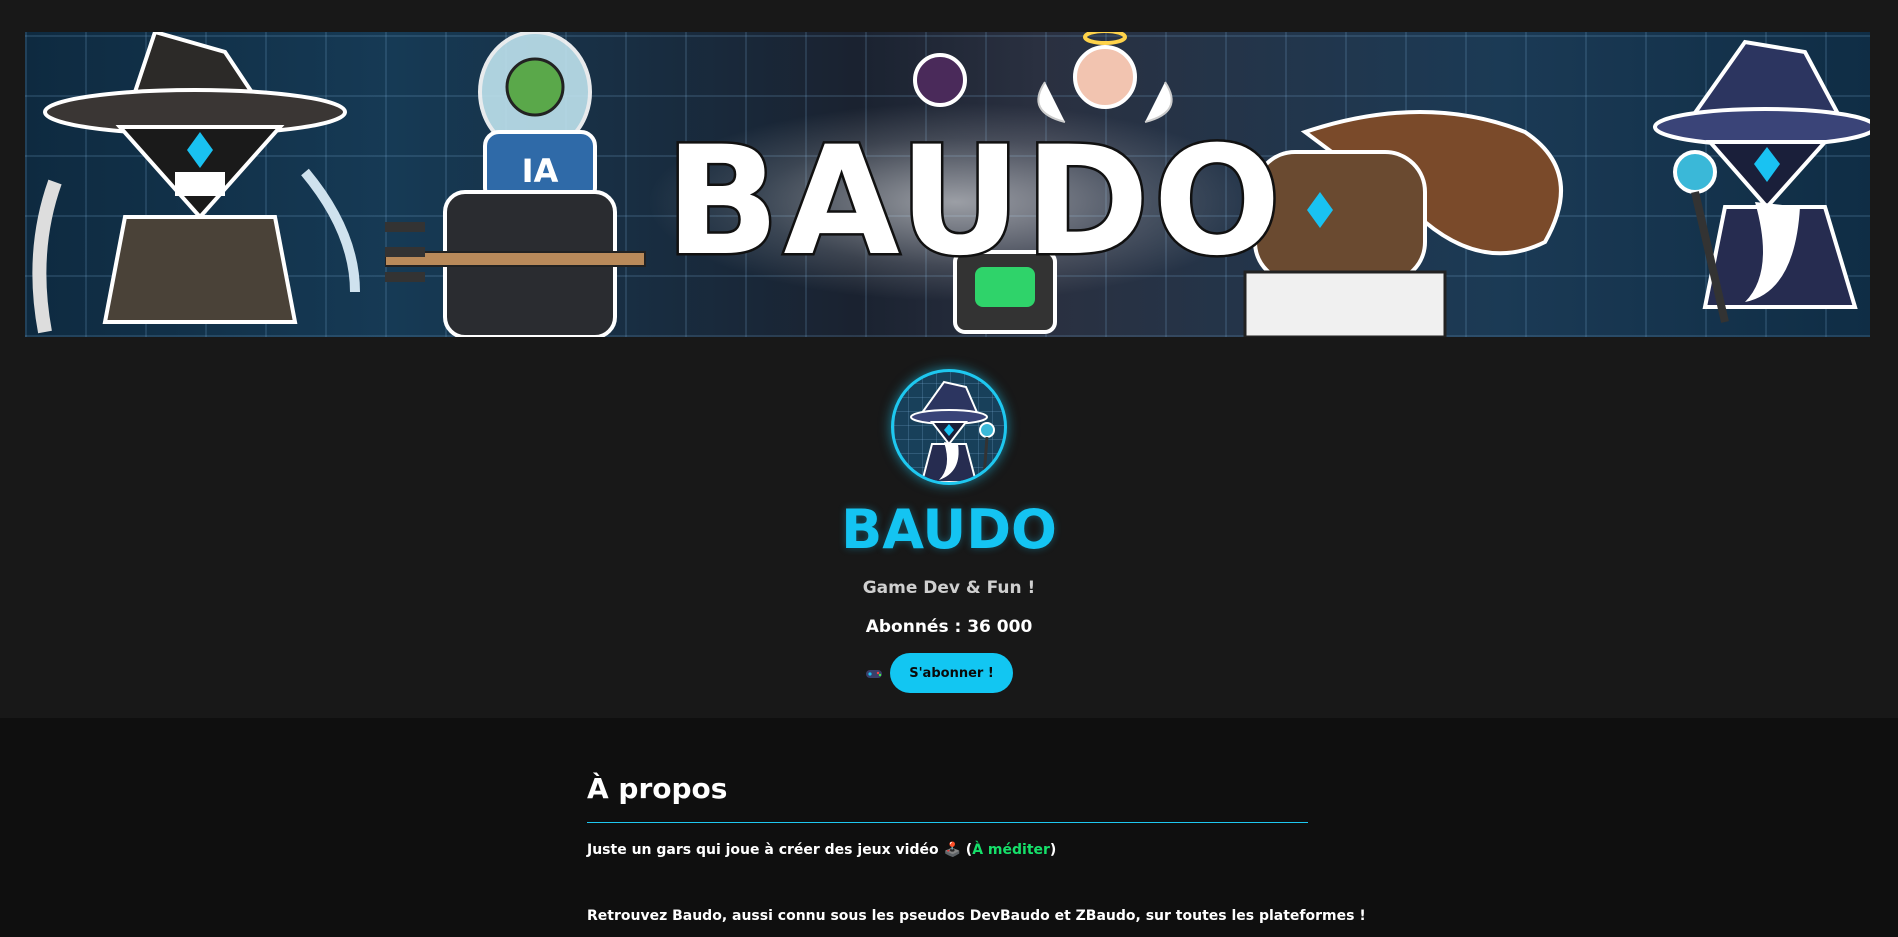 The width and height of the screenshot is (1898, 937). I want to click on svg-text: IA, so click(540, 171).